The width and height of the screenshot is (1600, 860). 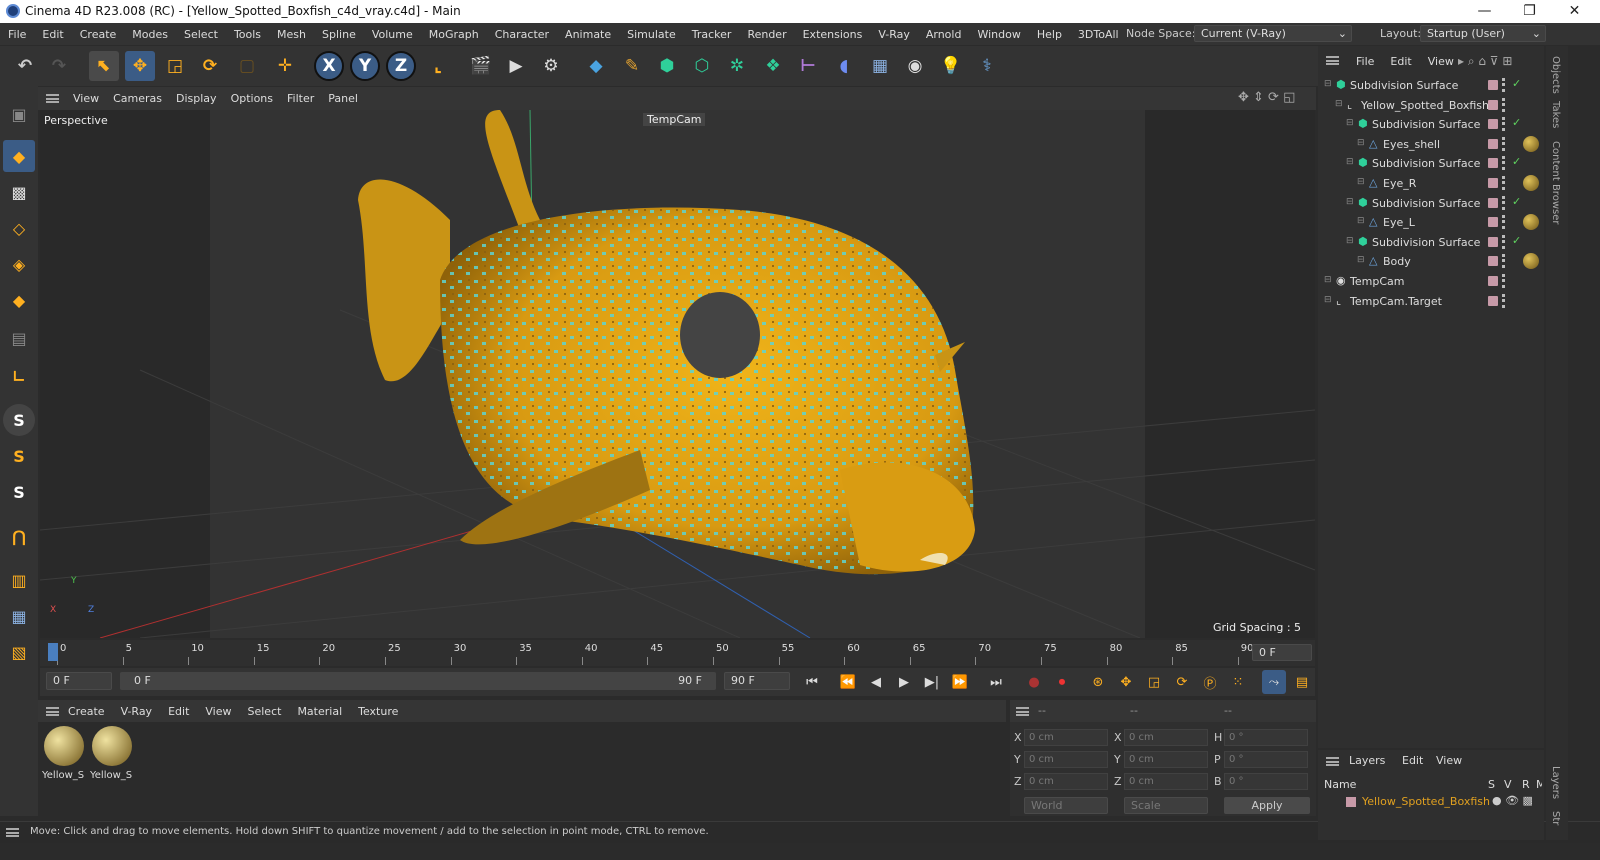 I want to click on cloner-icon: ✲, so click(x=737, y=66).